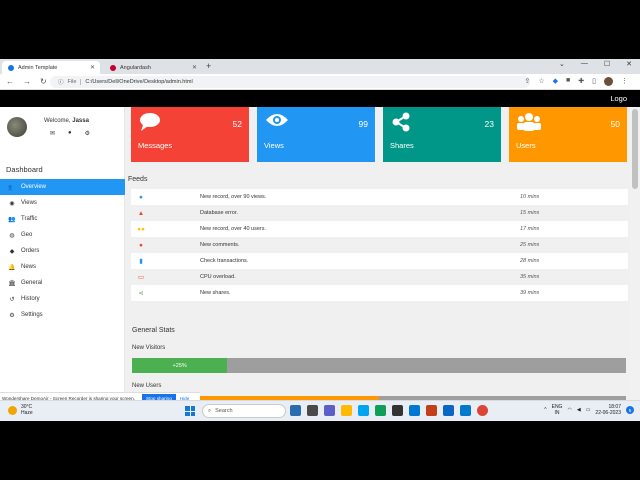  I want to click on lang-region: IN, so click(557, 413).